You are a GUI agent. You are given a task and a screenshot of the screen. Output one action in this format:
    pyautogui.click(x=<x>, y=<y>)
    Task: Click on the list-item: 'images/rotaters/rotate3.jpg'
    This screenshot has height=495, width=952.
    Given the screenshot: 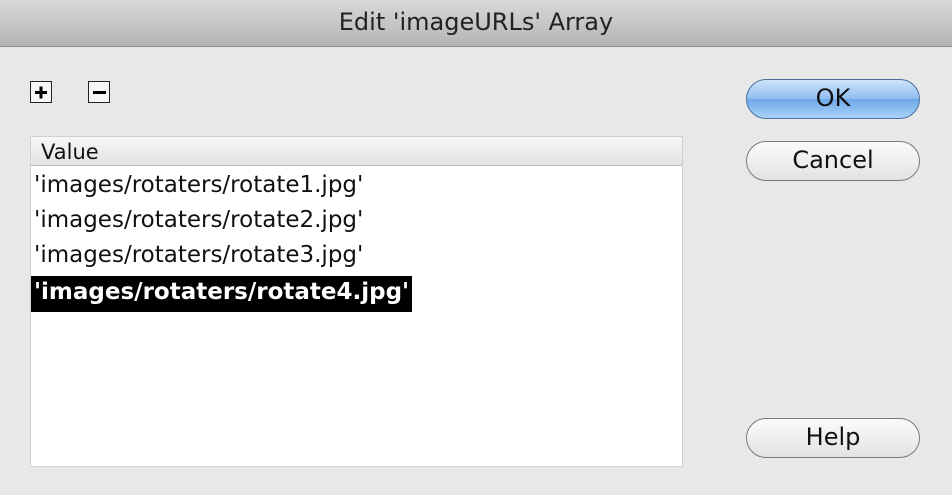 What is the action you would take?
    pyautogui.click(x=198, y=257)
    